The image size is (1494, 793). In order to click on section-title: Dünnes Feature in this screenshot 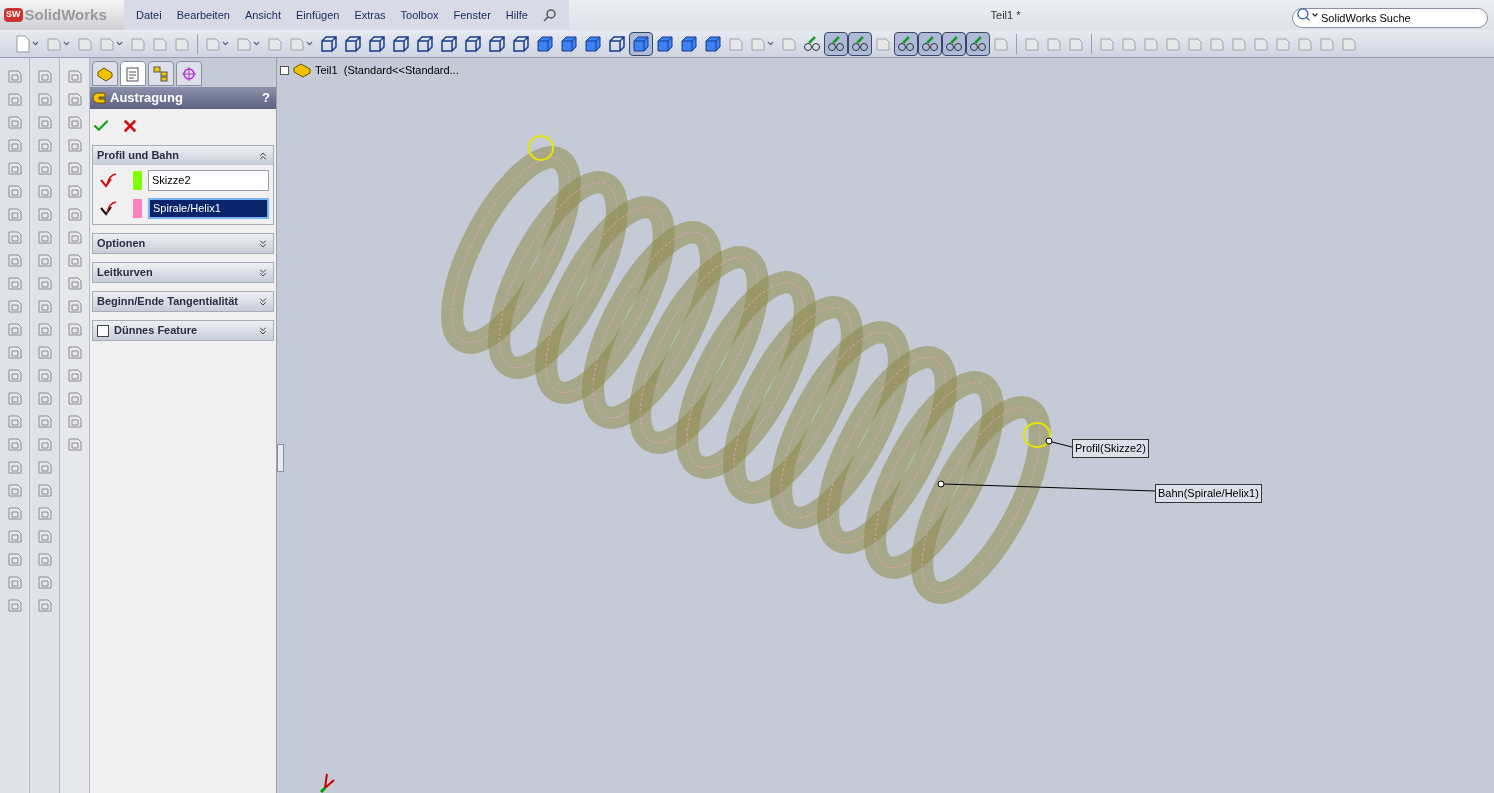, I will do `click(156, 331)`.